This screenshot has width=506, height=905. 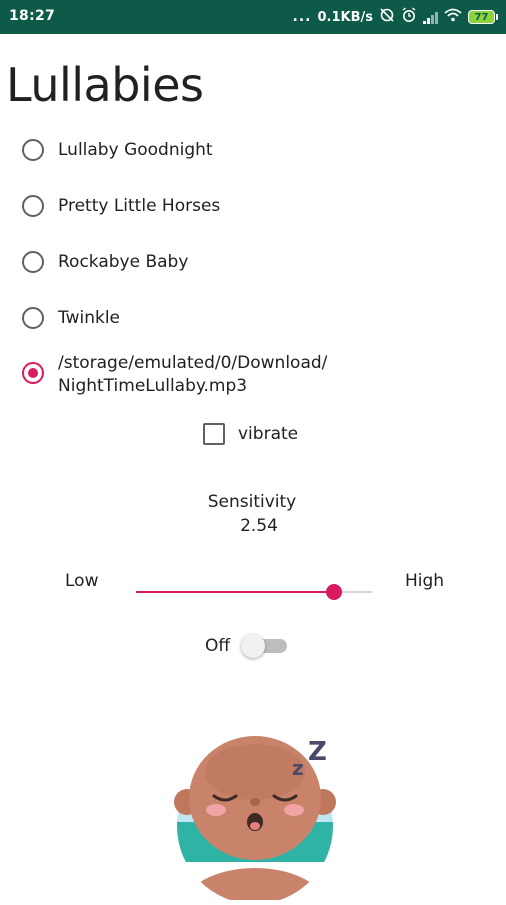 What do you see at coordinates (139, 206) in the screenshot?
I see `radio-label: Pretty Little Horses` at bounding box center [139, 206].